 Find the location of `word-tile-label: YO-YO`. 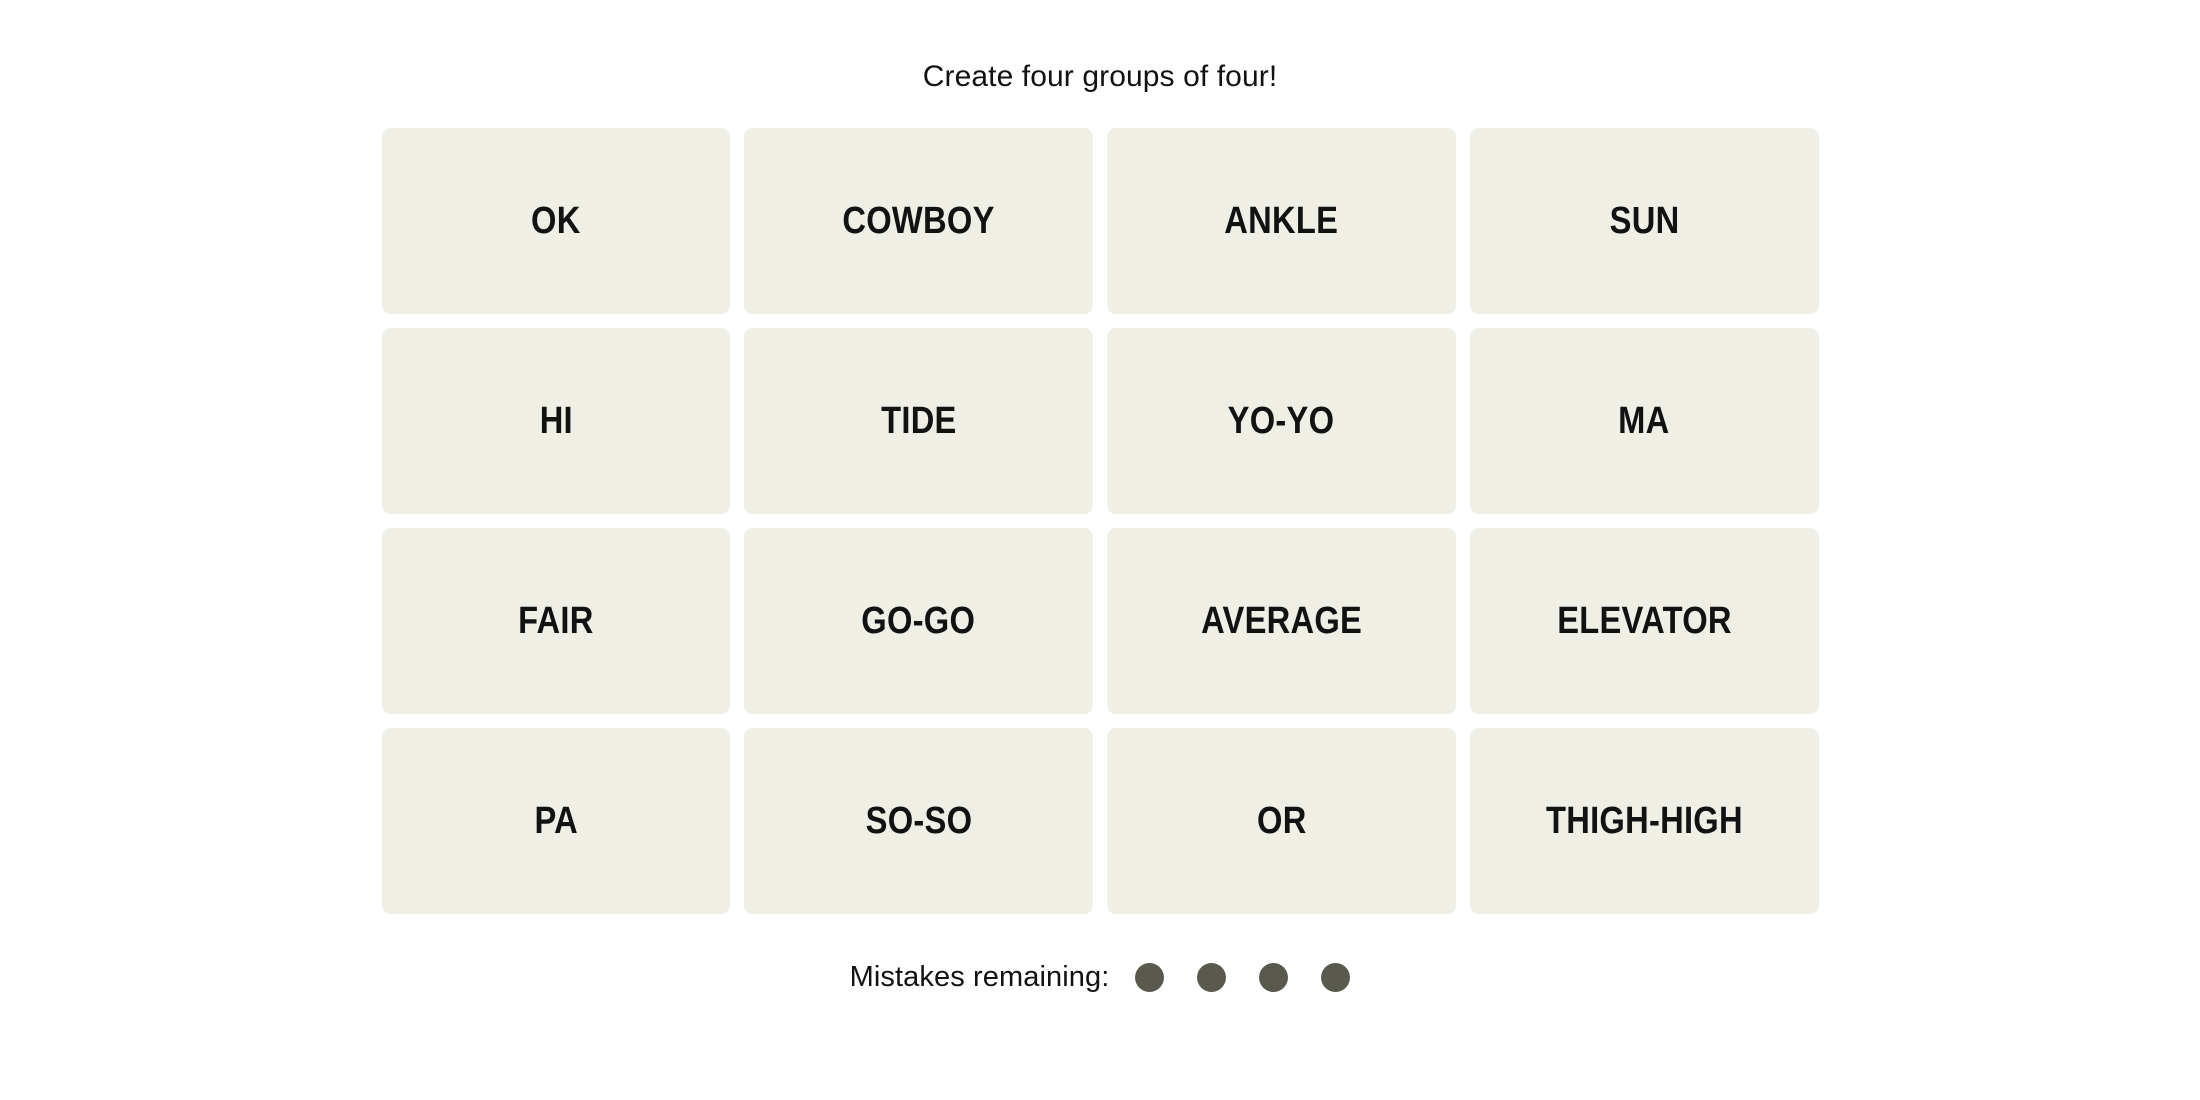

word-tile-label: YO-YO is located at coordinates (1281, 421).